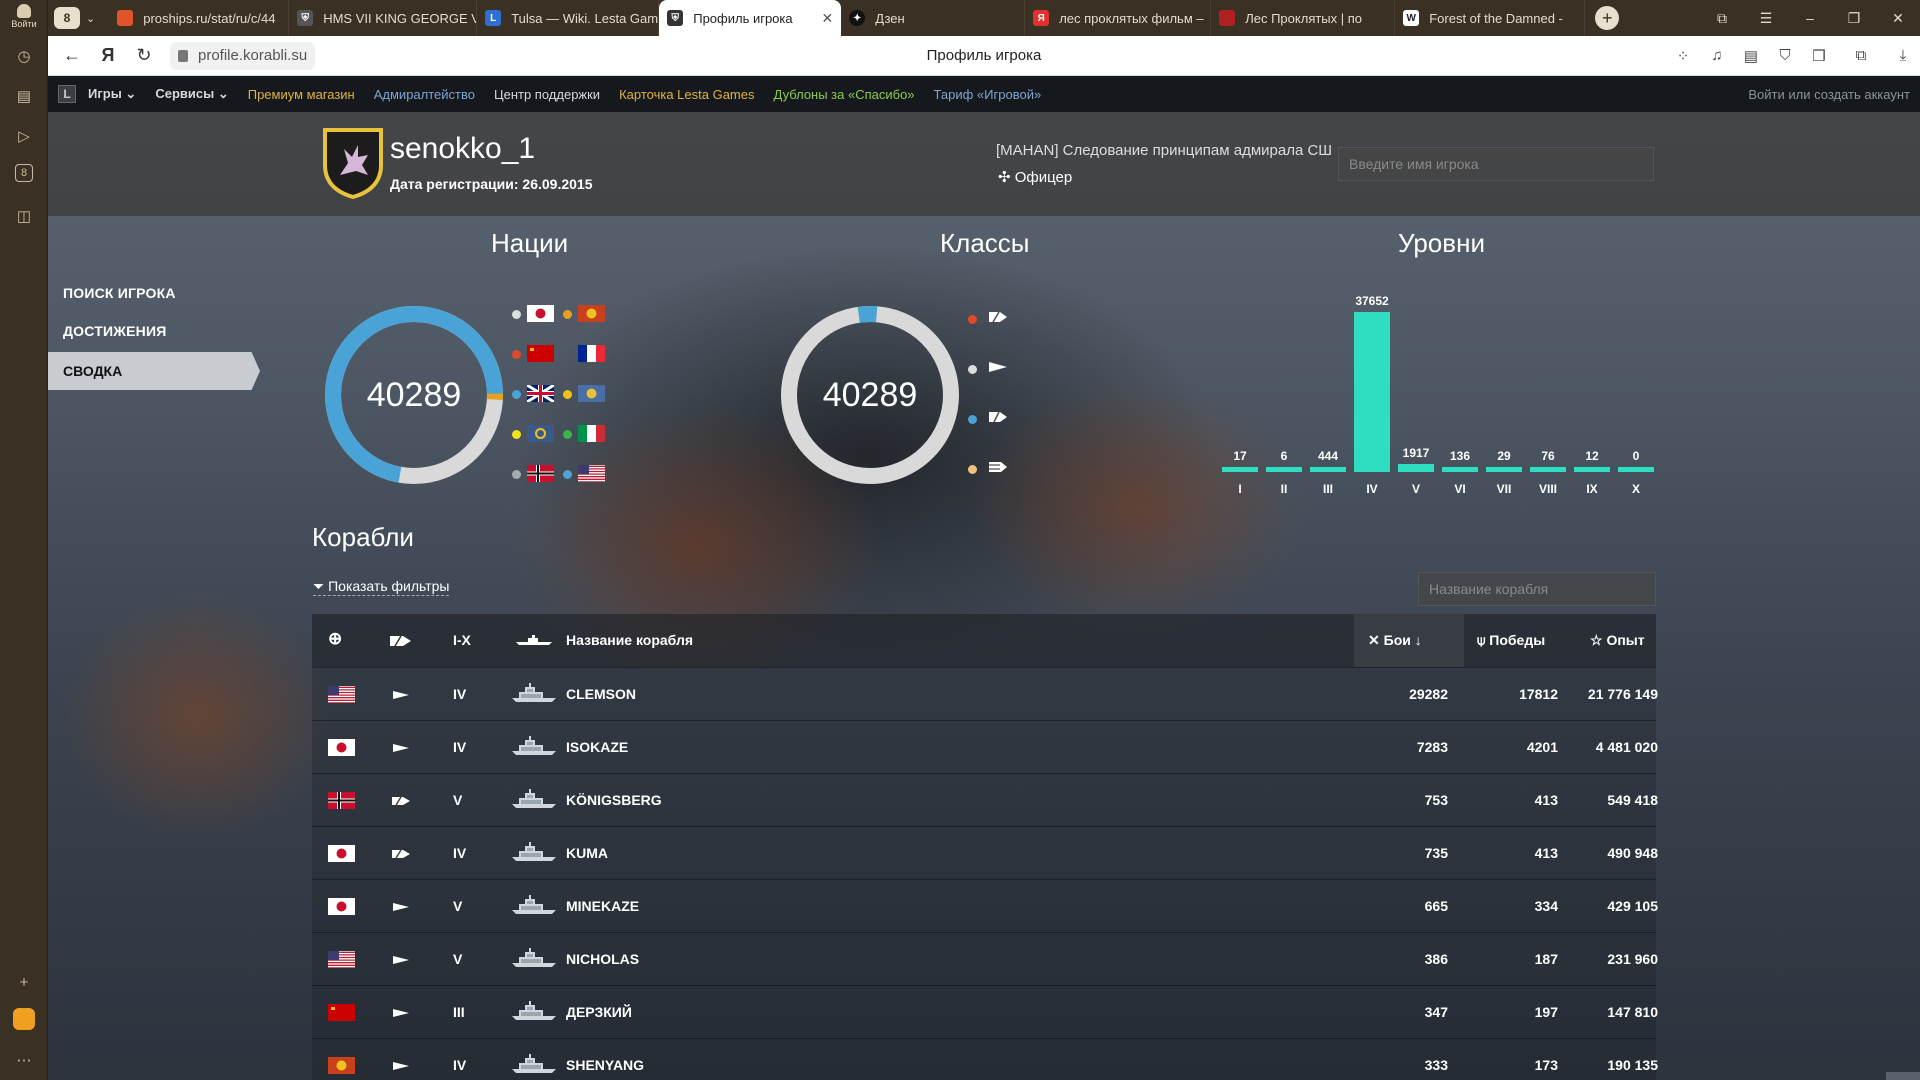 Image resolution: width=1920 pixels, height=1080 pixels. Describe the element at coordinates (985, 746) in the screenshot. I see `ship-row: IV ISOKAZE 7283 4201 4 481 020` at that location.